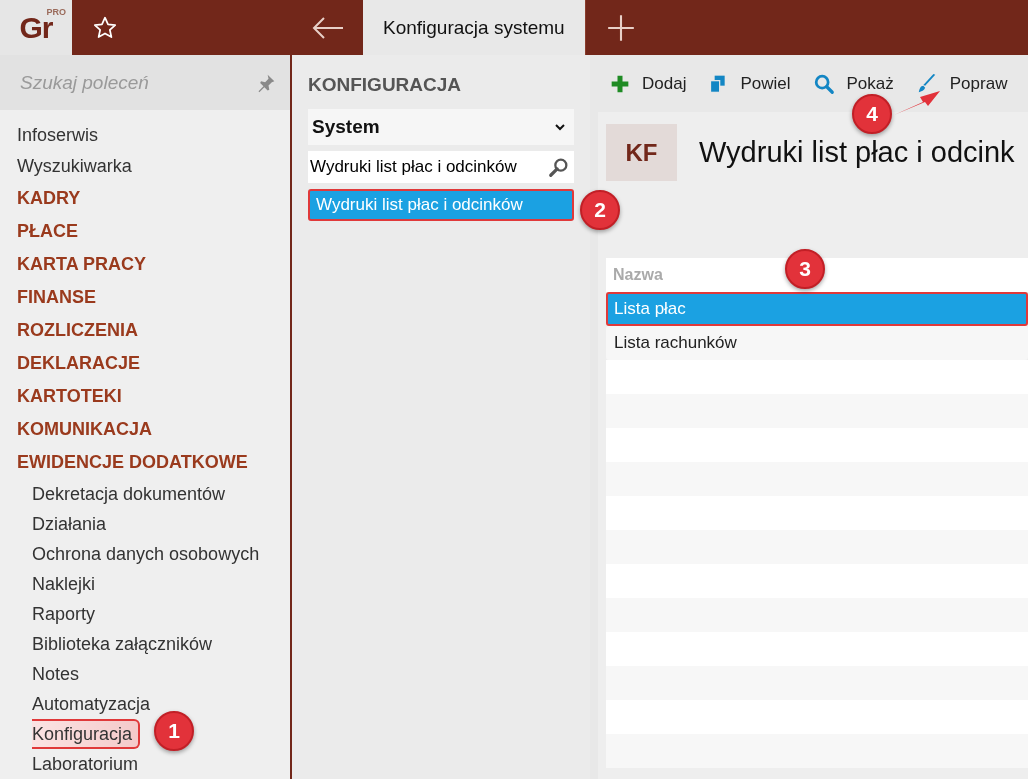  What do you see at coordinates (145, 462) in the screenshot?
I see `menu-section: EWIDENCJE DODATKOWE` at bounding box center [145, 462].